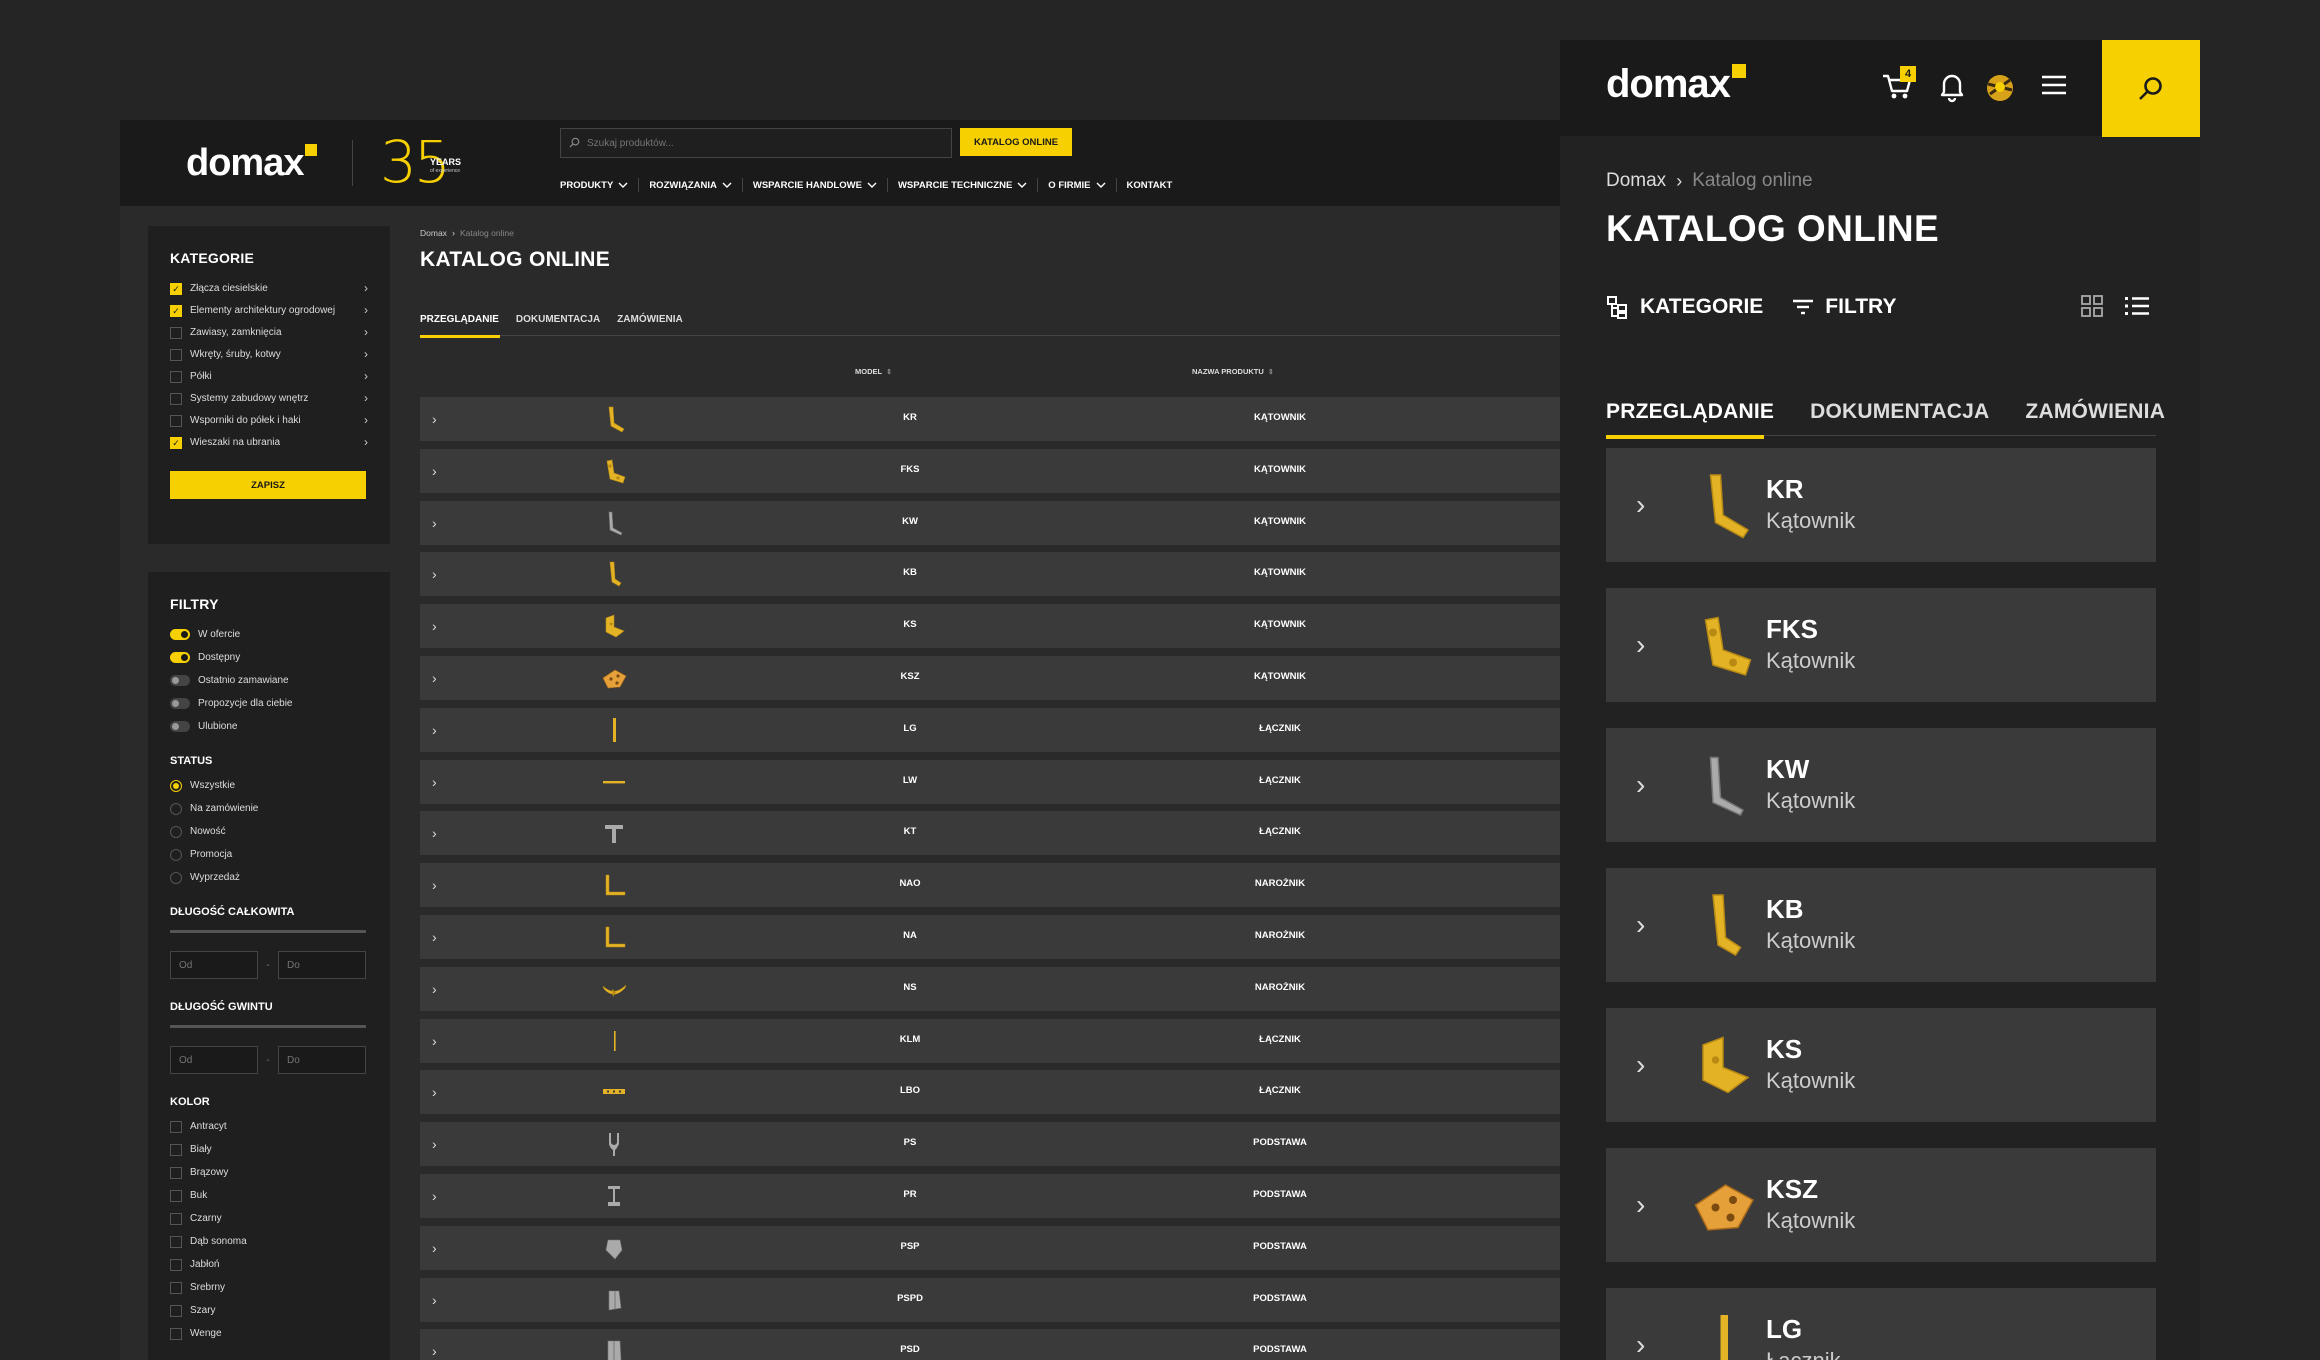 This screenshot has height=1360, width=2320. I want to click on table-row: › KSZ KĄTOWNIK, so click(990, 677).